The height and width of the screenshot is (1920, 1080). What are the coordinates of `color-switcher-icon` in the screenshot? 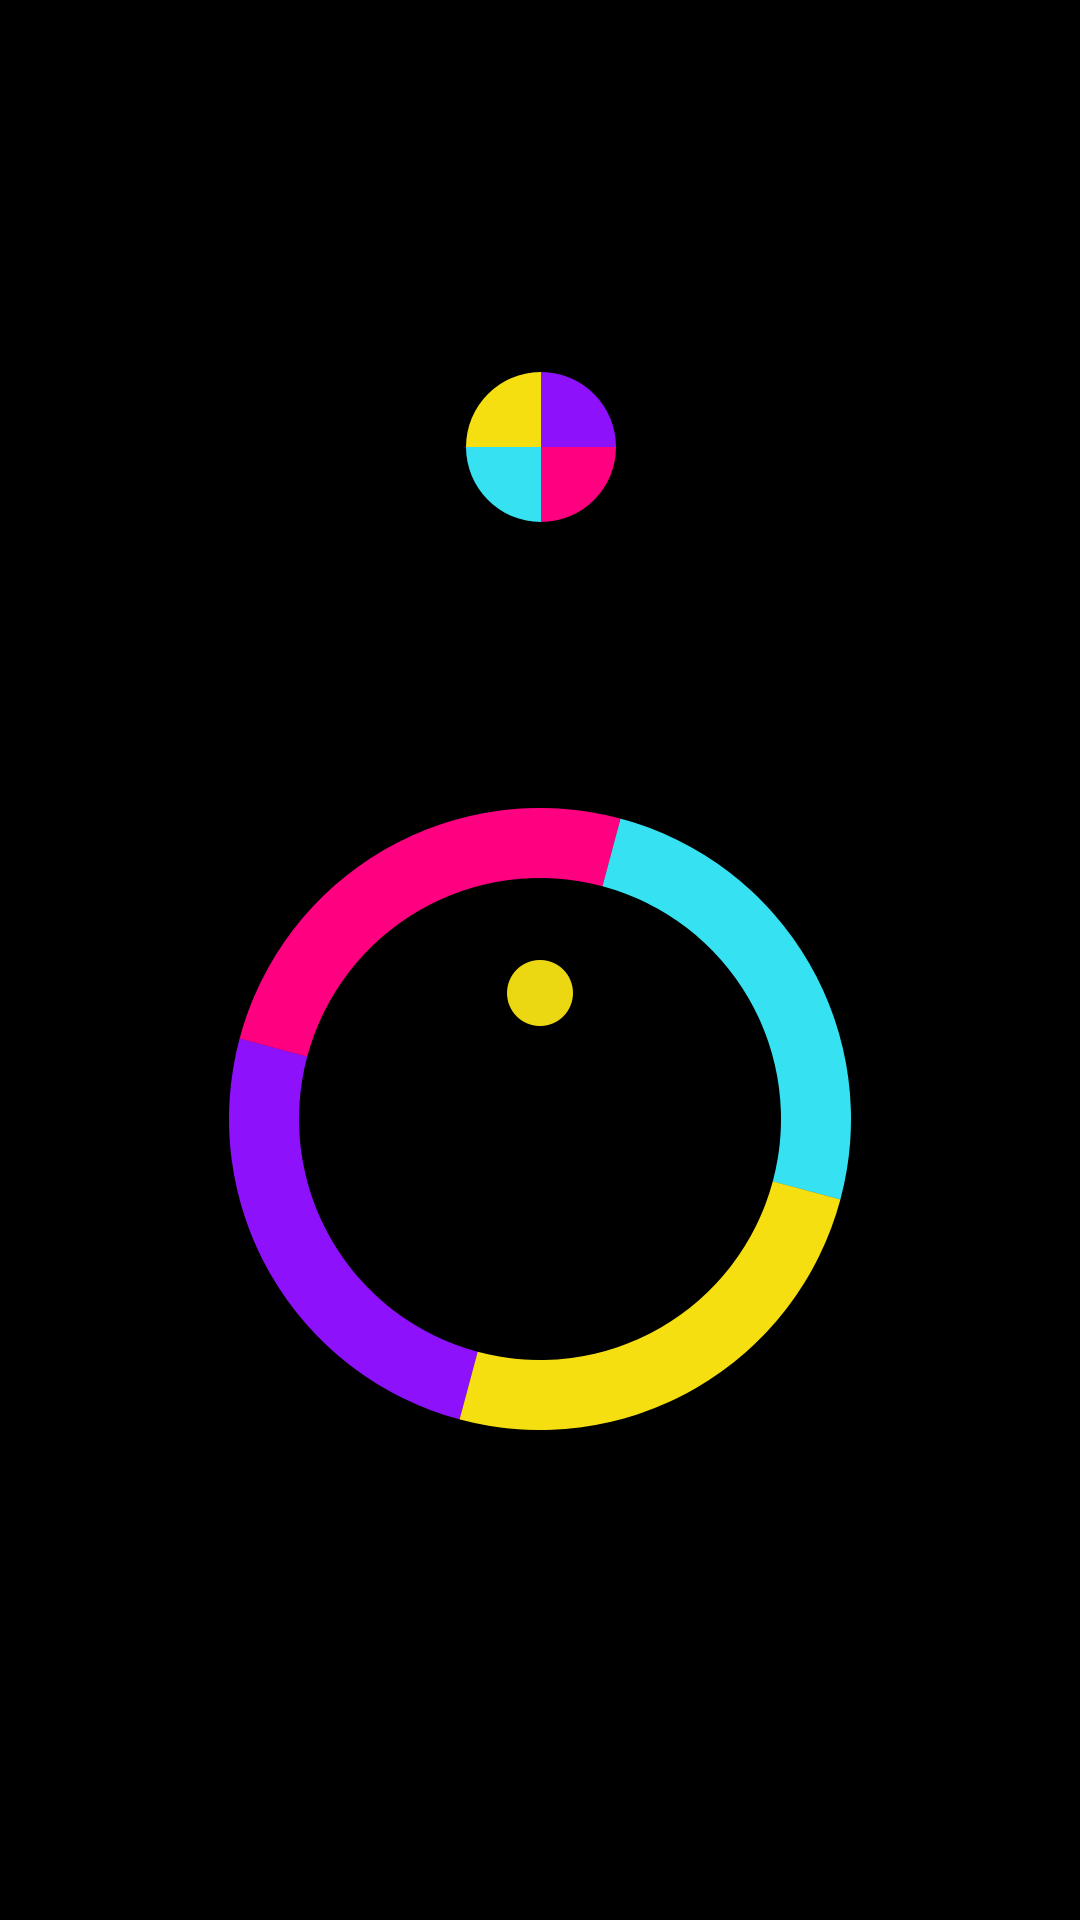 It's located at (541, 447).